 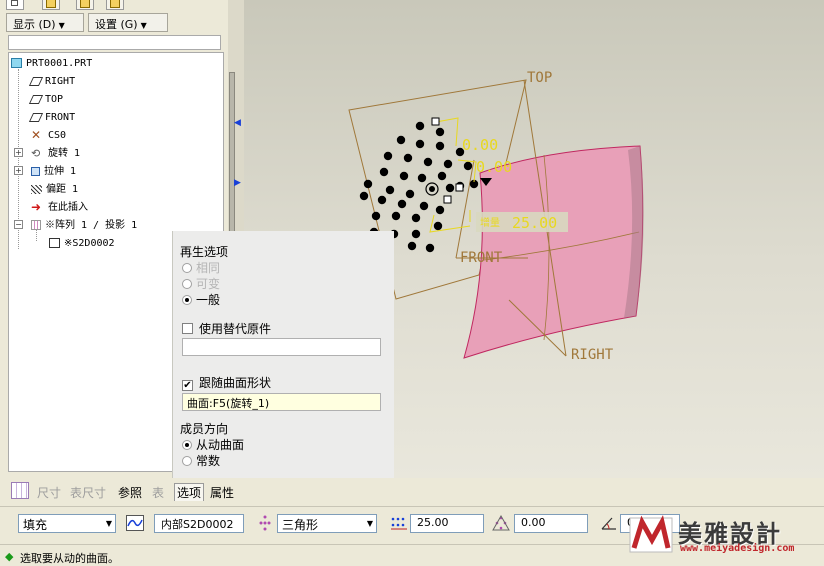 I want to click on tree-item-revolve: ⟲ 旋转 1, so click(x=55, y=152).